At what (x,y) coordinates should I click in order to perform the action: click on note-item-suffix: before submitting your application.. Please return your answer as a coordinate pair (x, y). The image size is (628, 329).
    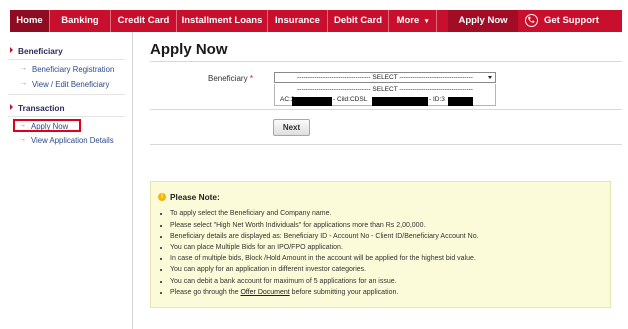
    Looking at the image, I should click on (344, 292).